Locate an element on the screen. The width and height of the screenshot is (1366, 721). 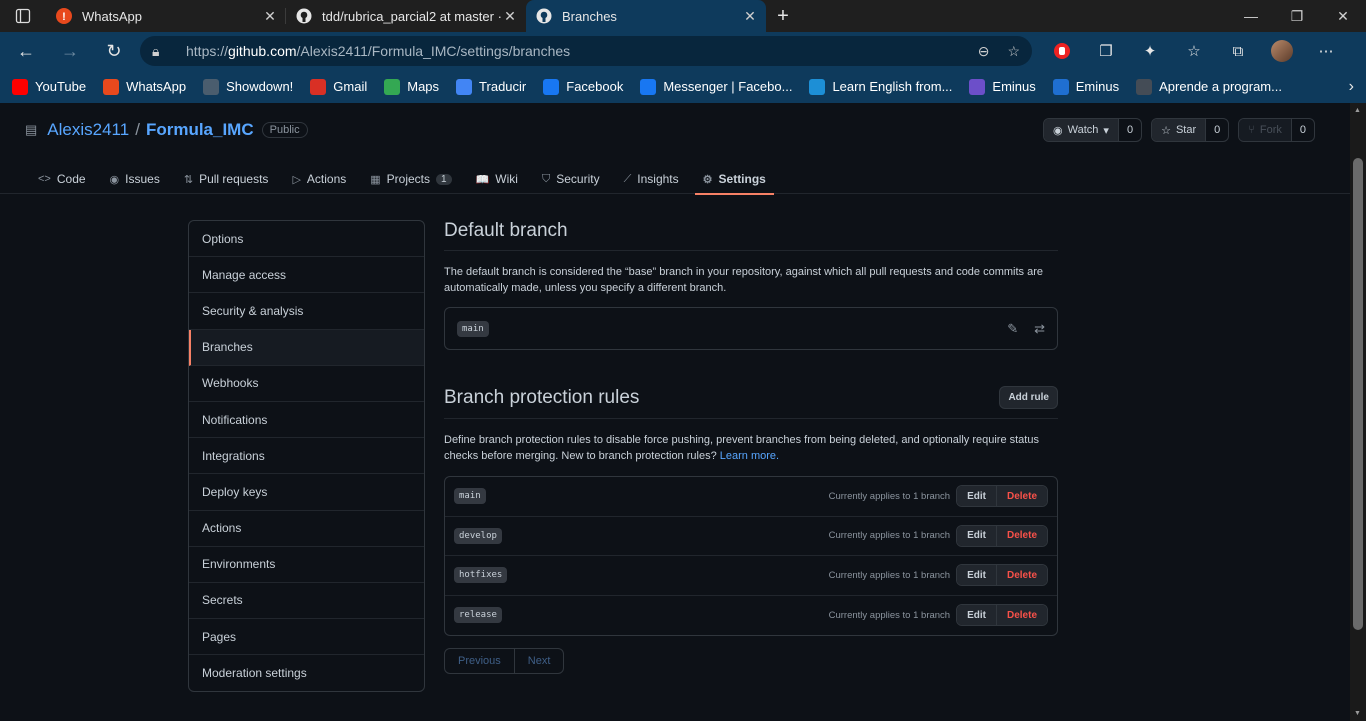
minimize-button: — is located at coordinates (1251, 16).